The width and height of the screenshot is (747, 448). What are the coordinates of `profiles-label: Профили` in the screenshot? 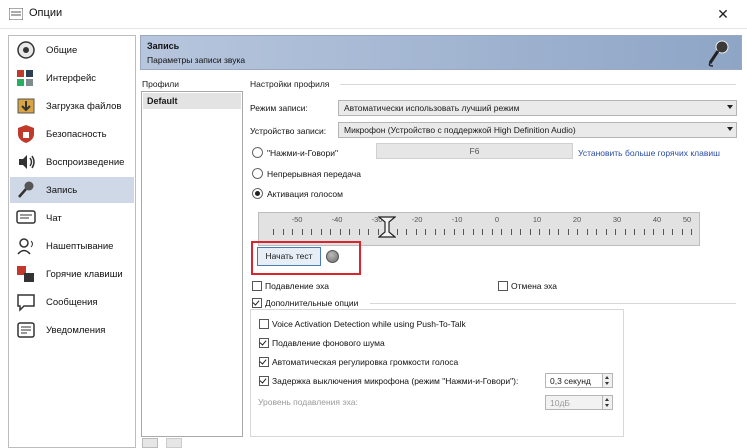 It's located at (161, 84).